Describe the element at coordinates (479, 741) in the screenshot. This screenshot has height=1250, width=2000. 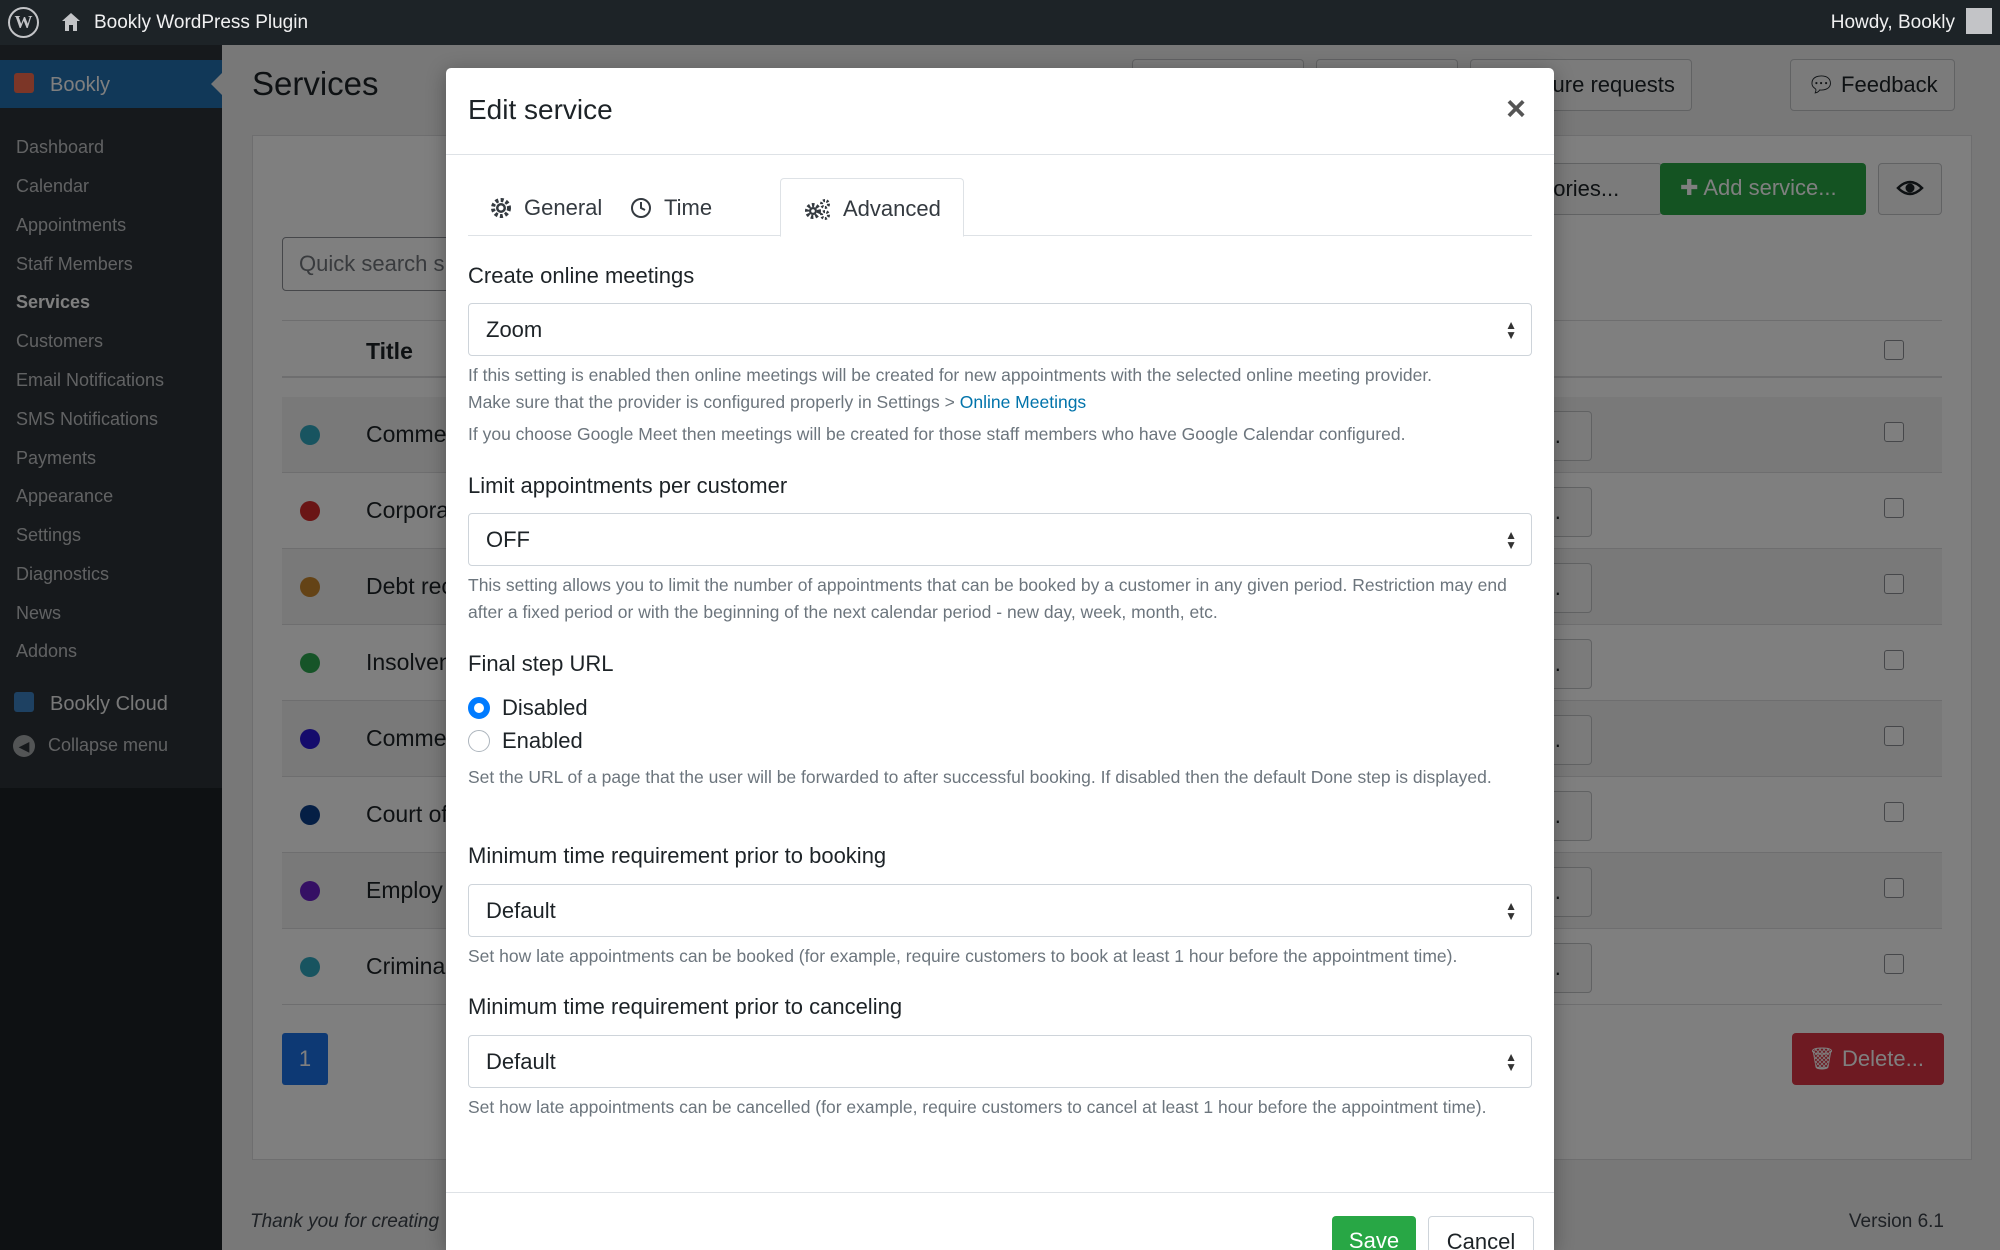
I see `radio-unchecked` at that location.